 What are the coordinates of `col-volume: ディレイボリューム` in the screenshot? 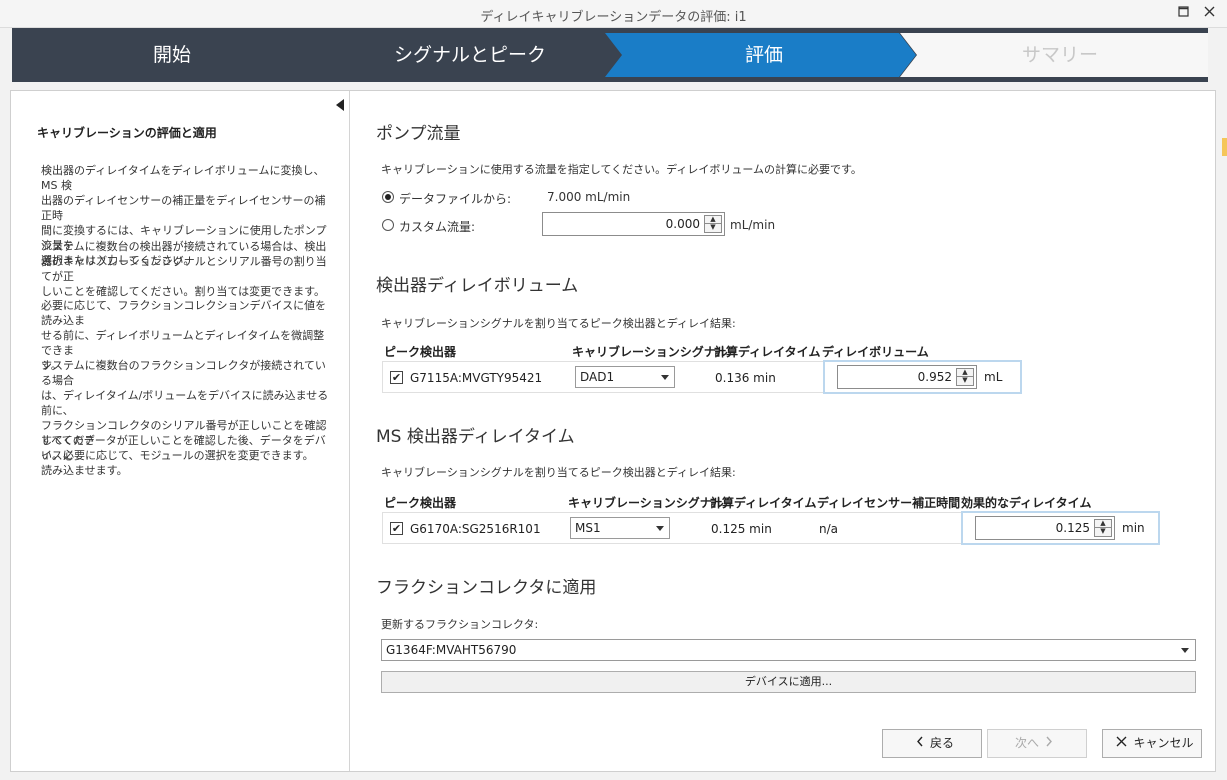 It's located at (875, 352).